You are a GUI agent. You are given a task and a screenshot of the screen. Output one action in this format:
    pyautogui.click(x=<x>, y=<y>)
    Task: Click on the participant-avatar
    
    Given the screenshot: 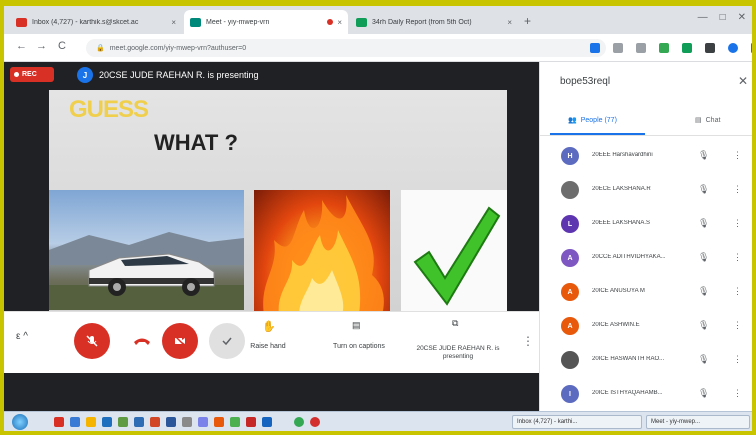 What is the action you would take?
    pyautogui.click(x=570, y=360)
    